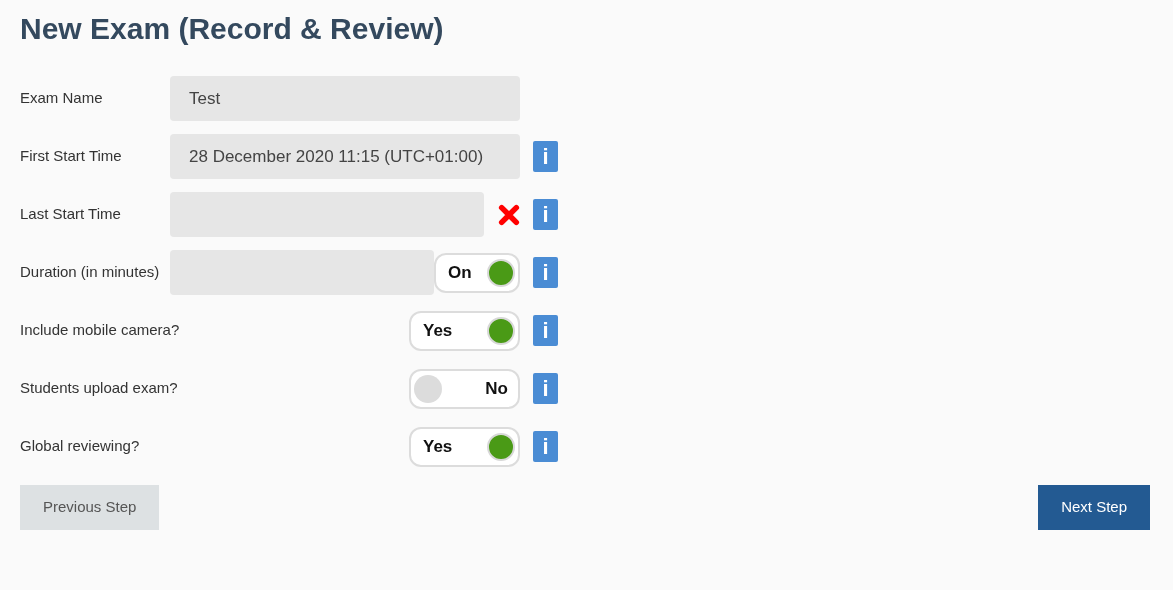  Describe the element at coordinates (345, 156) in the screenshot. I see `input-field: 28 December 2020 11:15 (UTC+01:00)` at that location.